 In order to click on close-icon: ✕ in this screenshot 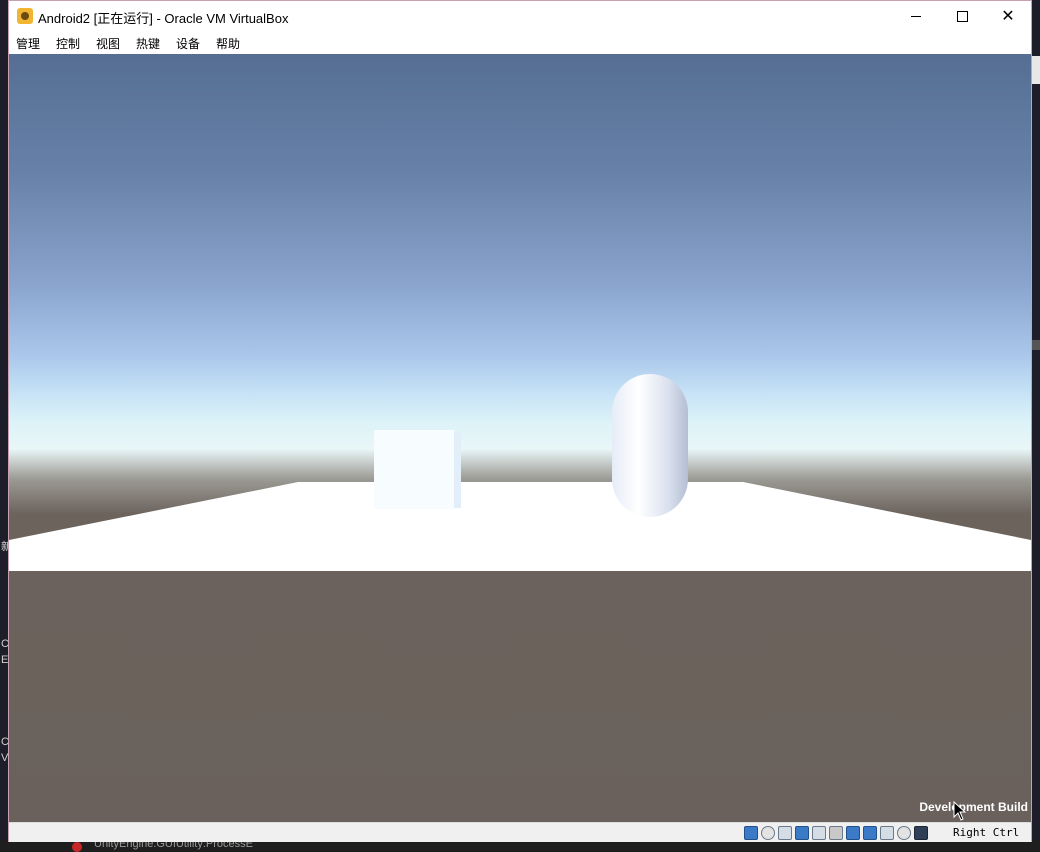, I will do `click(1008, 16)`.